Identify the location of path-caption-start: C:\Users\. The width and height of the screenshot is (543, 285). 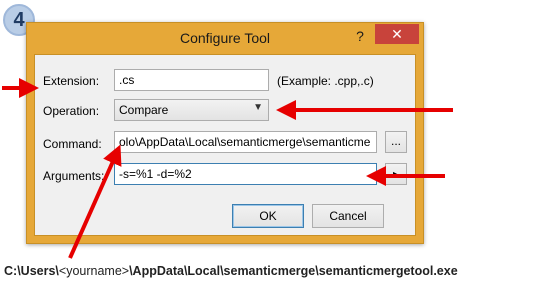
(31, 271).